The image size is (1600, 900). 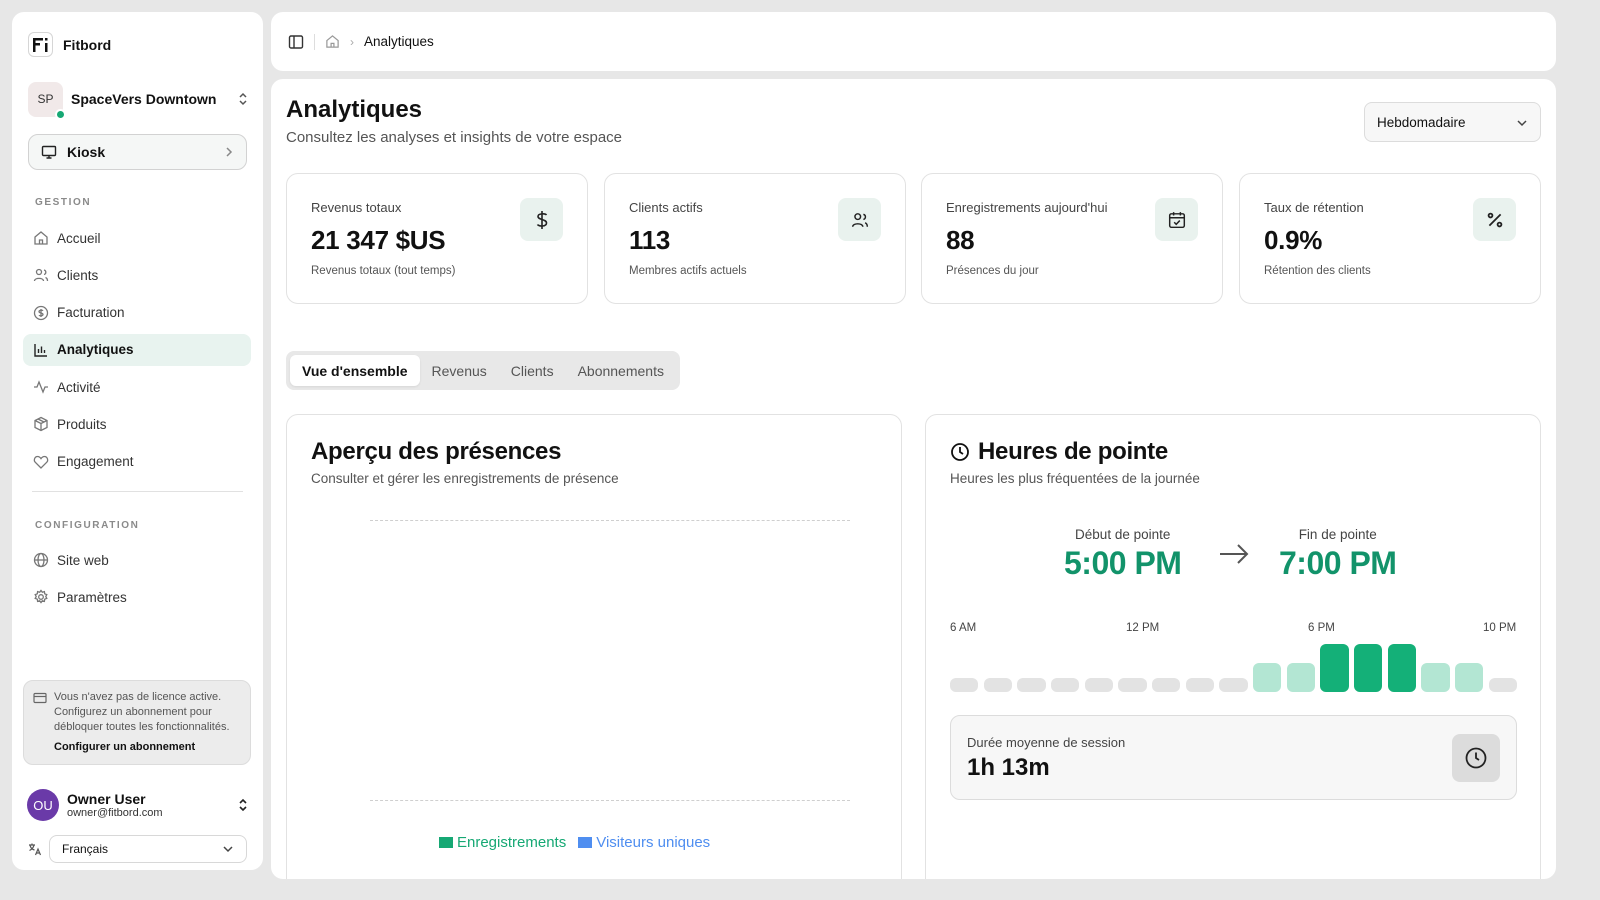 I want to click on stat-desc: Membres actifs actuels, so click(x=688, y=271).